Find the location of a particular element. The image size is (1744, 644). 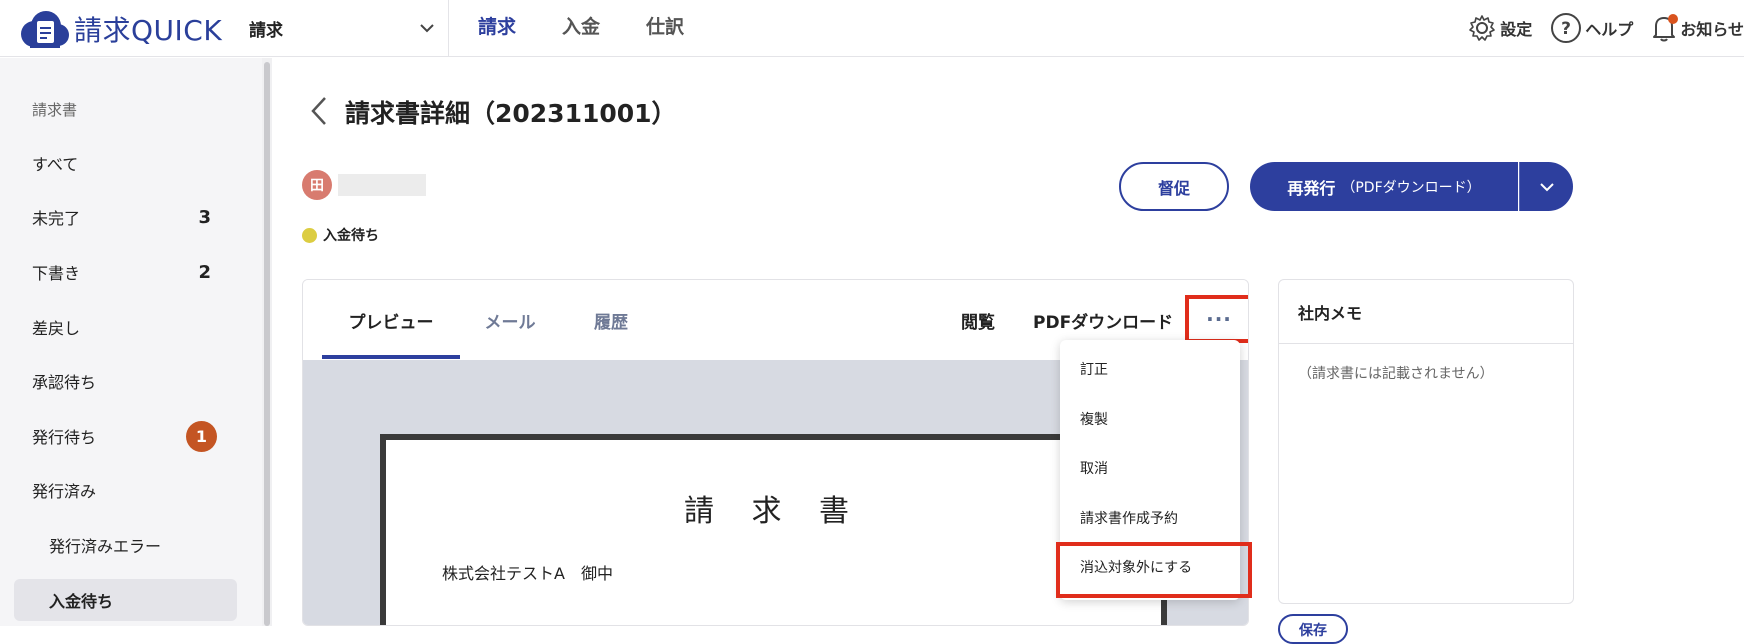

sidebar-item-drafts: 下書き 2 is located at coordinates (125, 272).